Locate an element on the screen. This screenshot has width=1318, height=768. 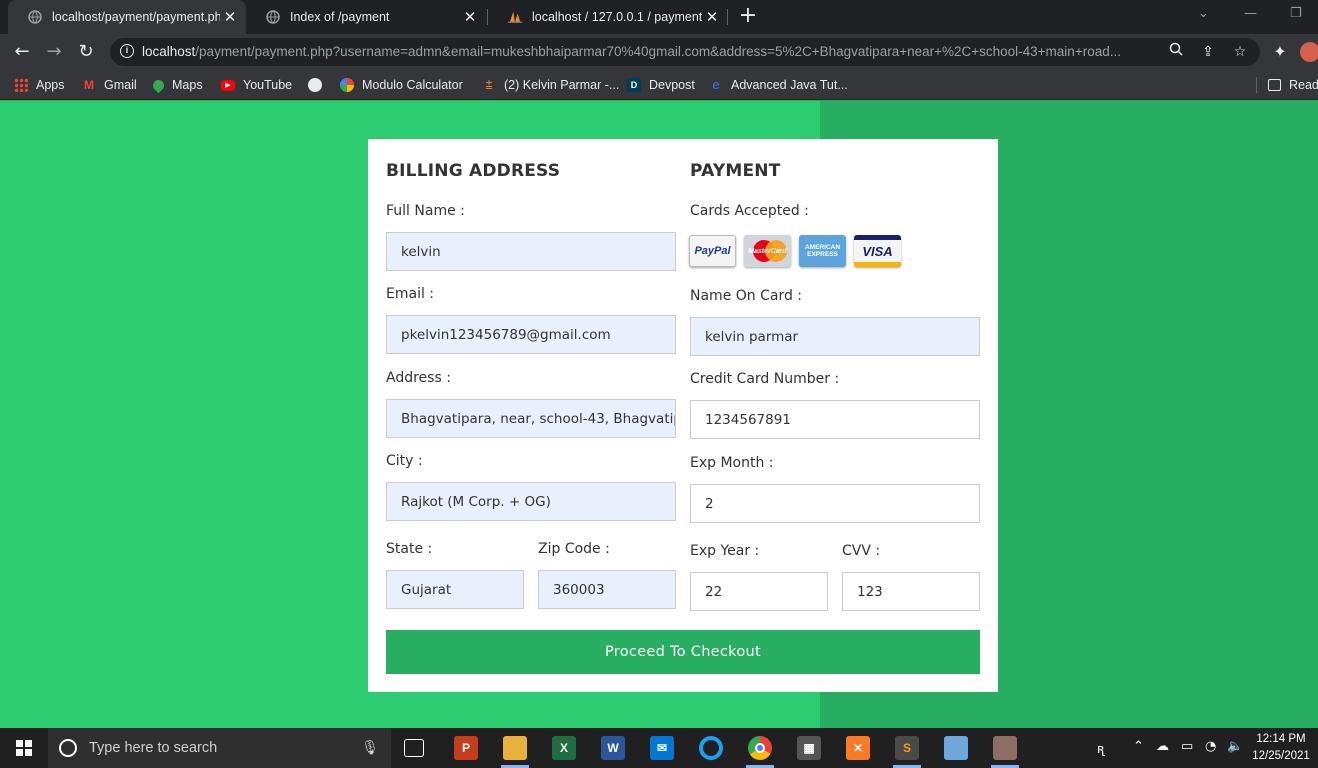
state-input: Gujarat is located at coordinates (455, 589).